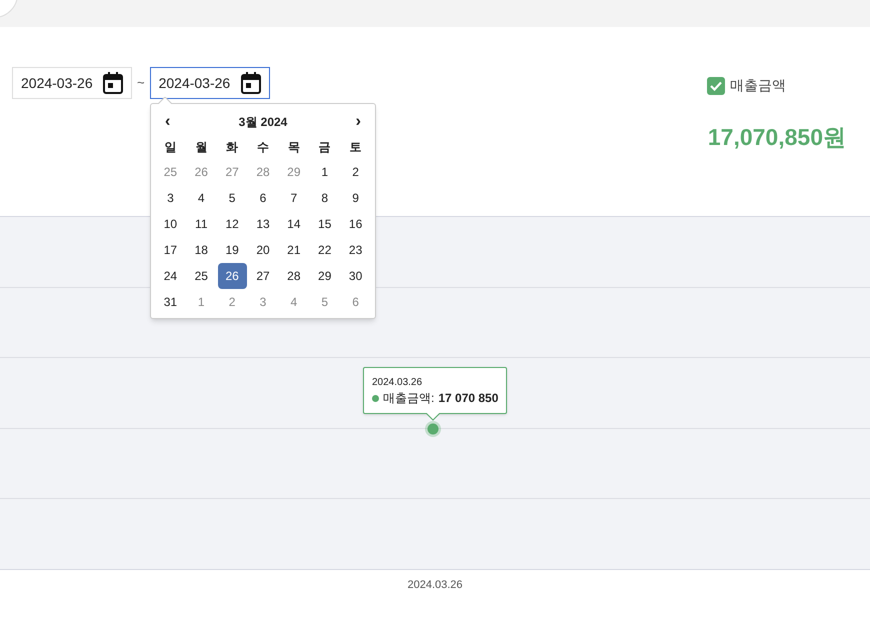 The height and width of the screenshot is (627, 870). What do you see at coordinates (293, 250) in the screenshot?
I see `calendar-day: 21` at bounding box center [293, 250].